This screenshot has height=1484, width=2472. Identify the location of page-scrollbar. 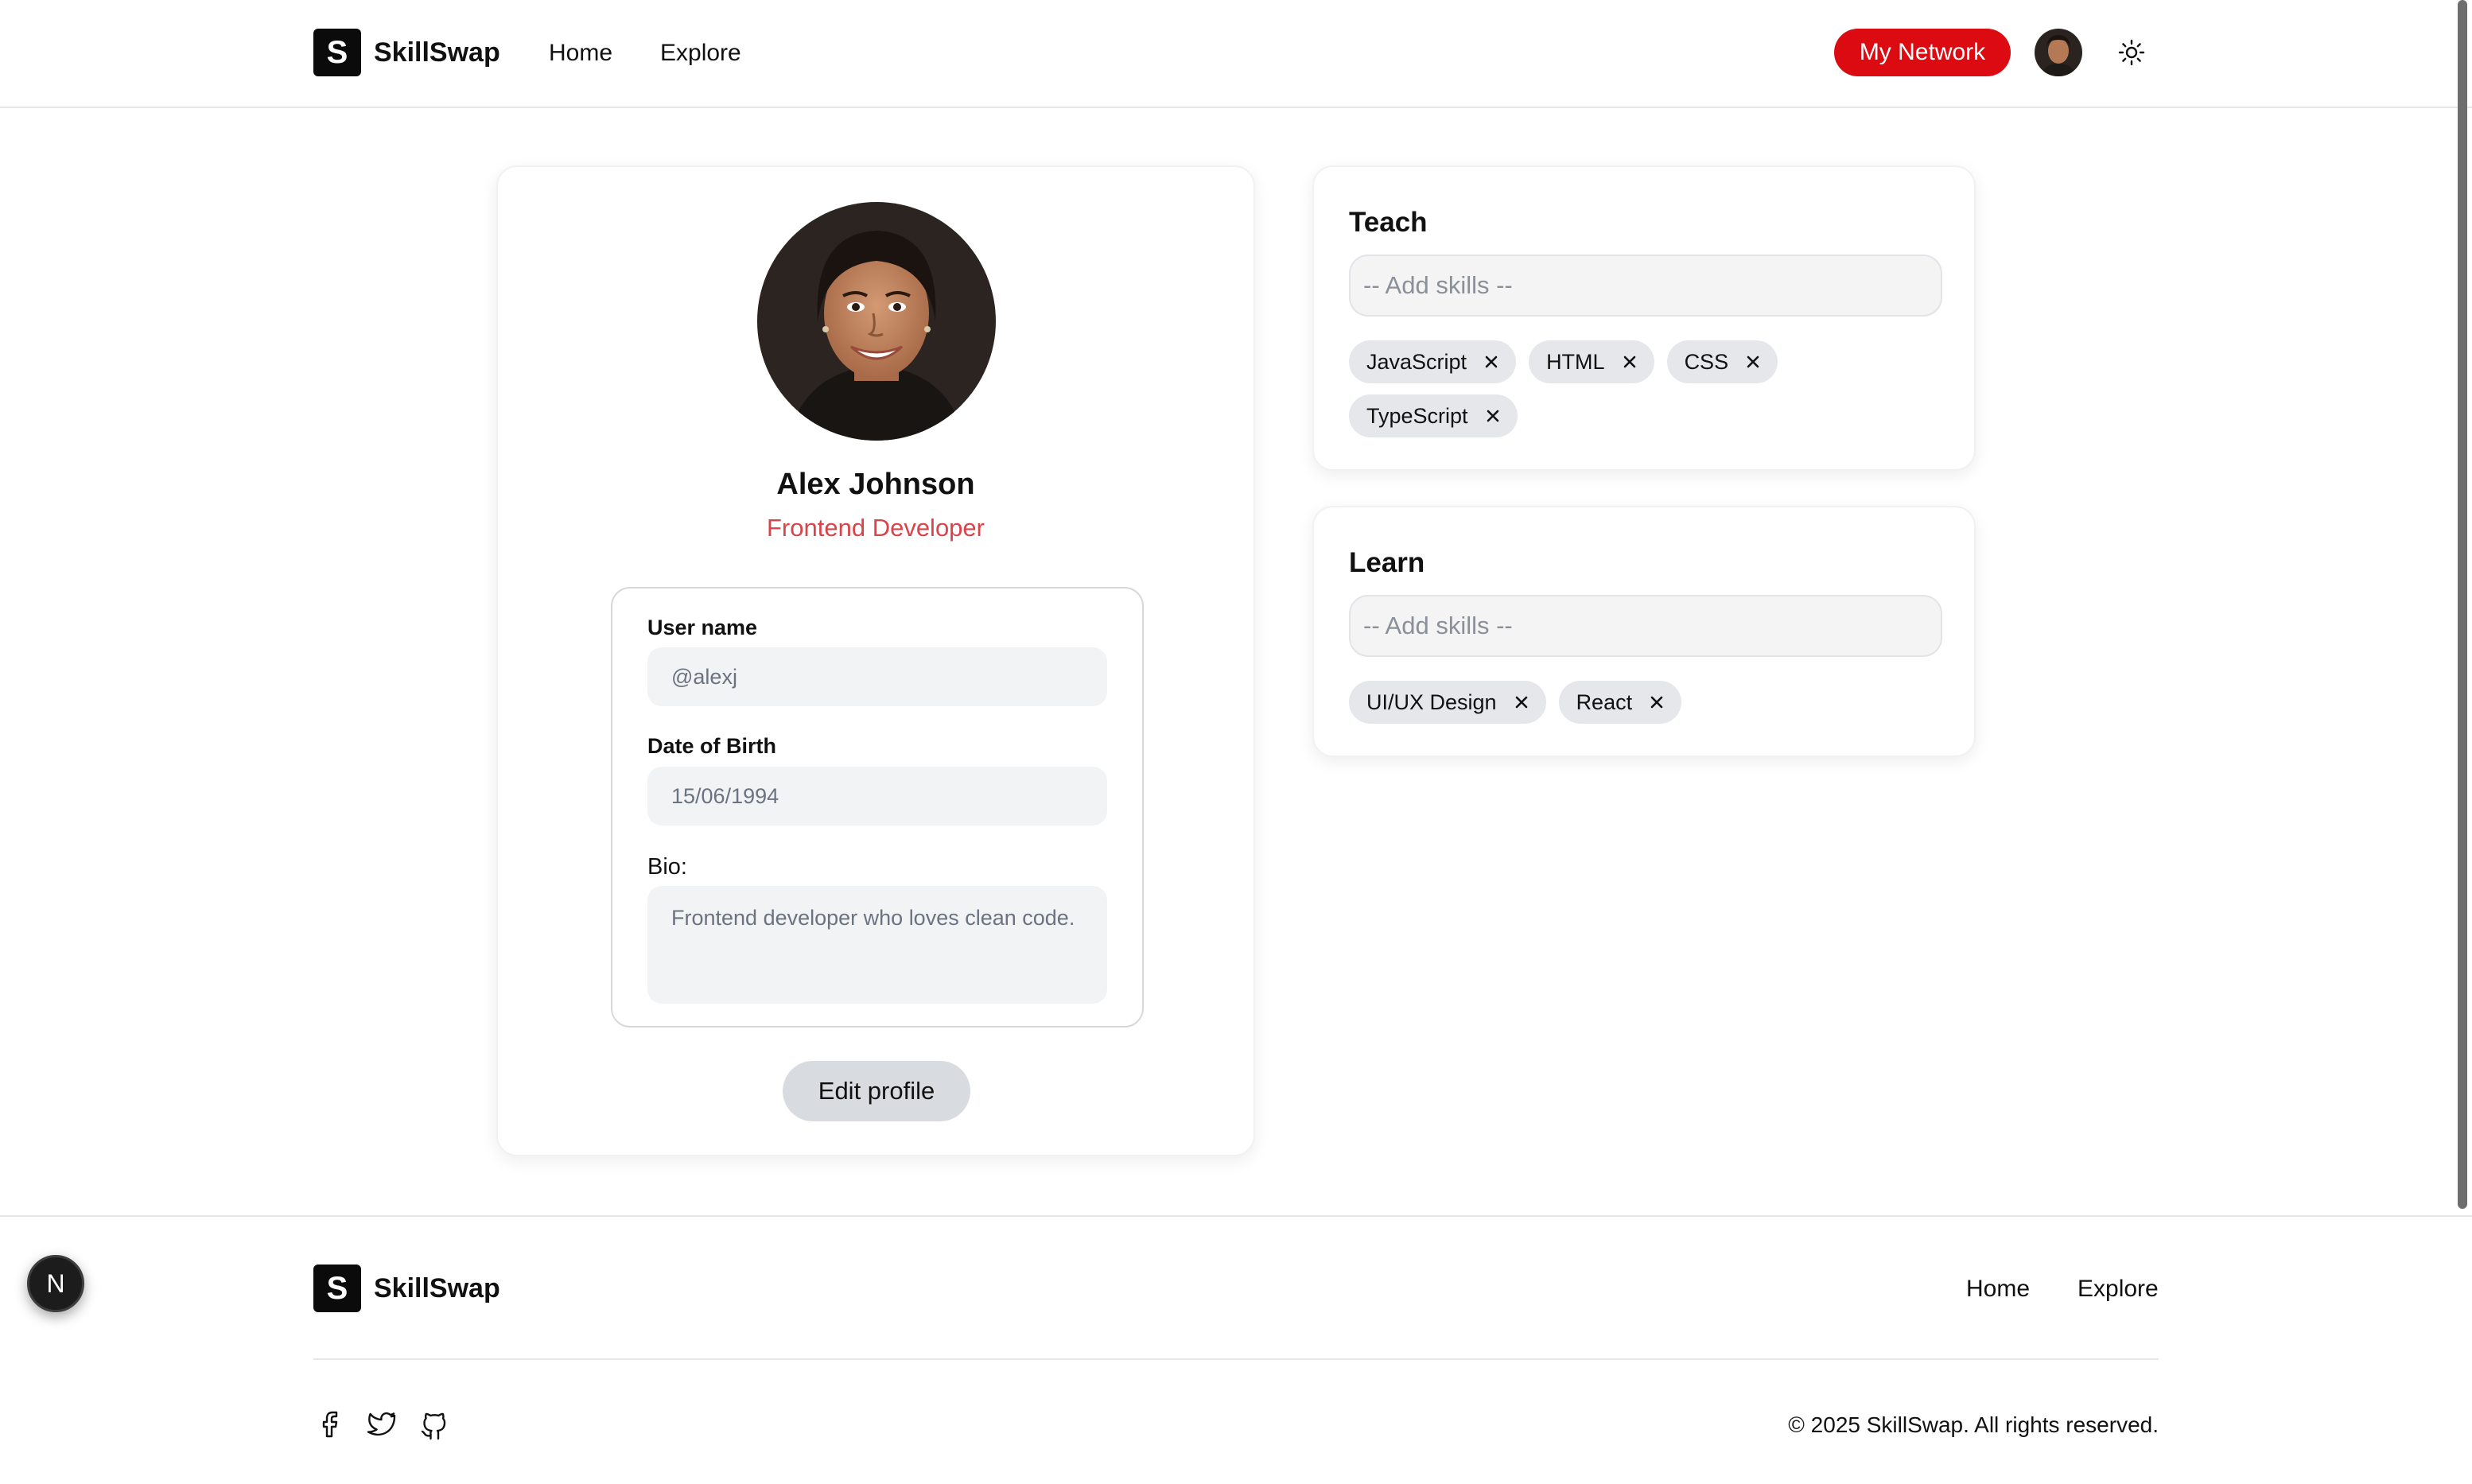
(2462, 604).